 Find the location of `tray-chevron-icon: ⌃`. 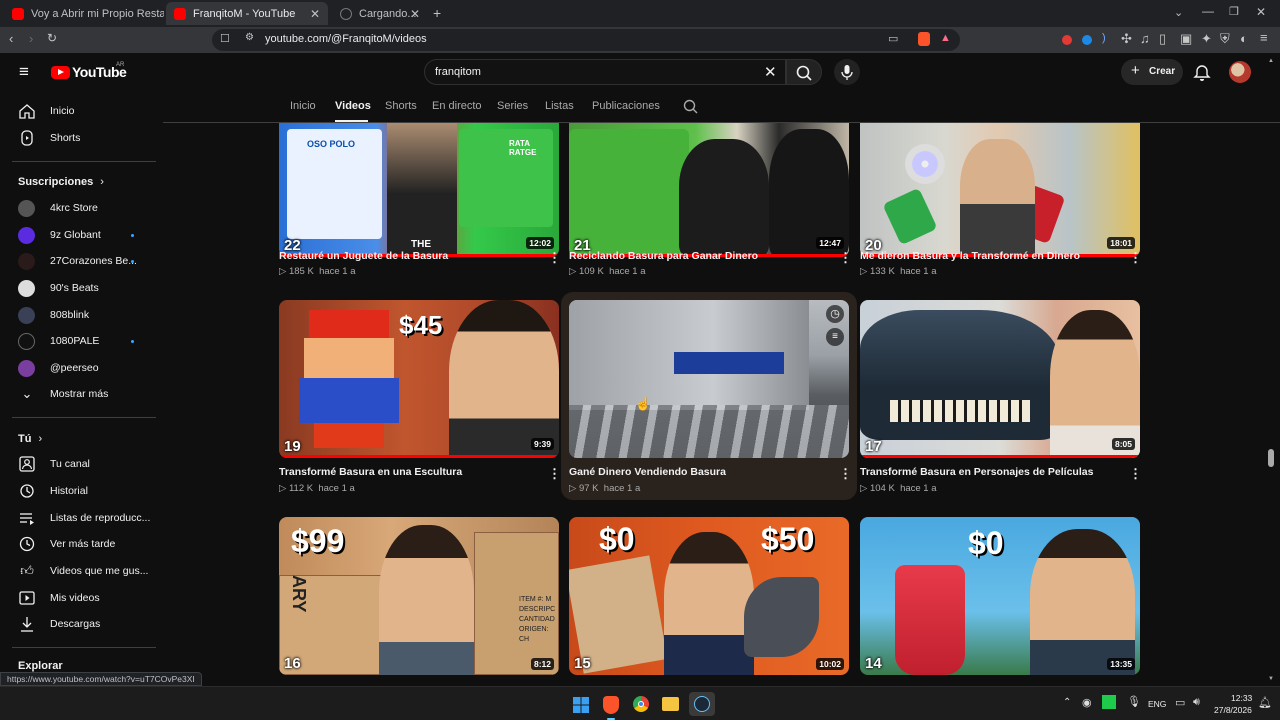

tray-chevron-icon: ⌃ is located at coordinates (1067, 702).